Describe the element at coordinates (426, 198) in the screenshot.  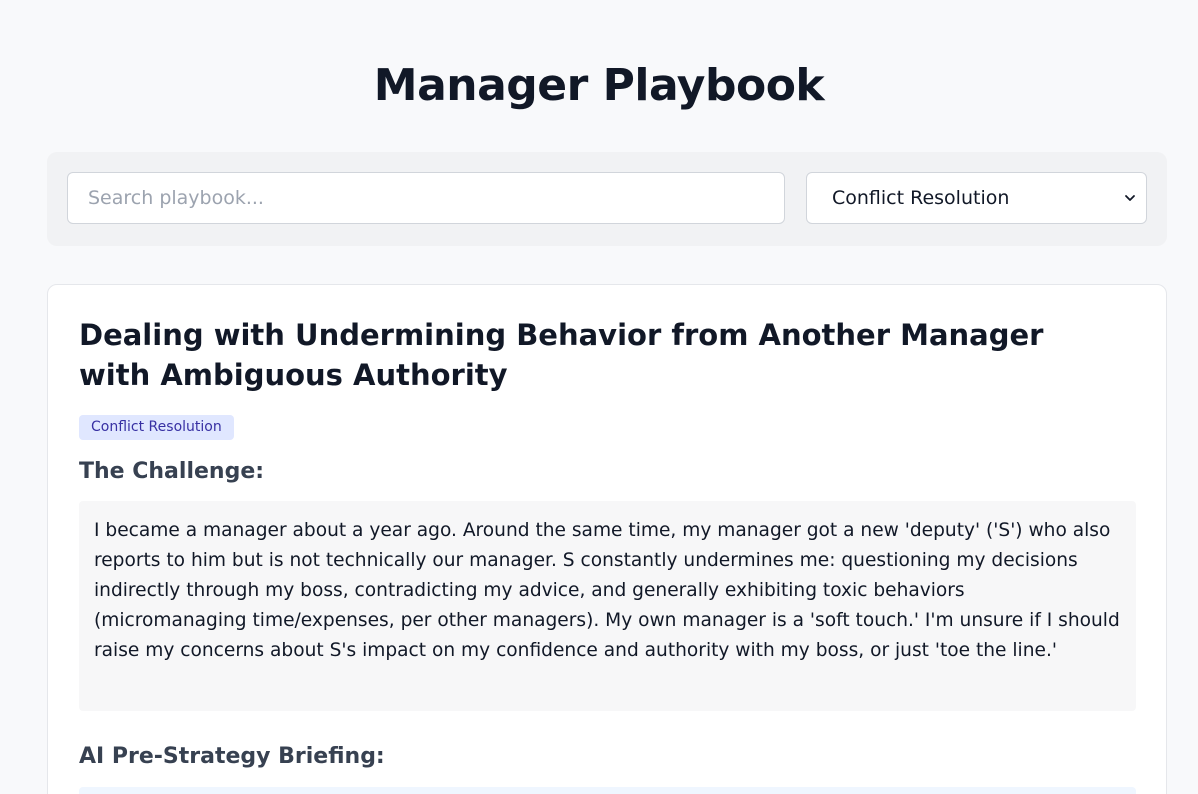
I see `search-input` at that location.